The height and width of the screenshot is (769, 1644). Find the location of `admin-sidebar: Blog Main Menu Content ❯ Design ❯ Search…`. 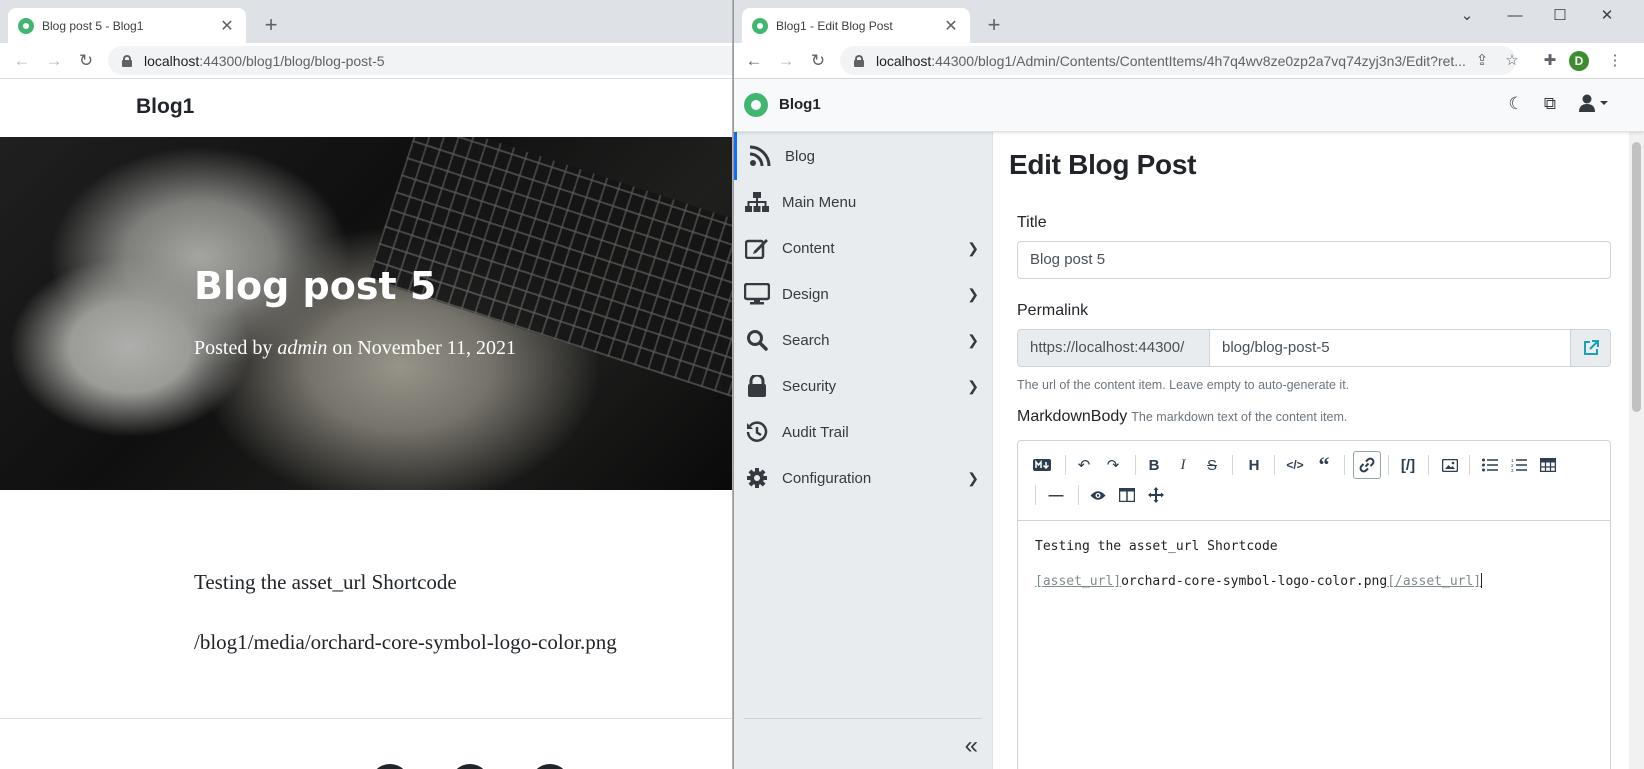

admin-sidebar: Blog Main Menu Content ❯ Design ❯ Search… is located at coordinates (863, 450).